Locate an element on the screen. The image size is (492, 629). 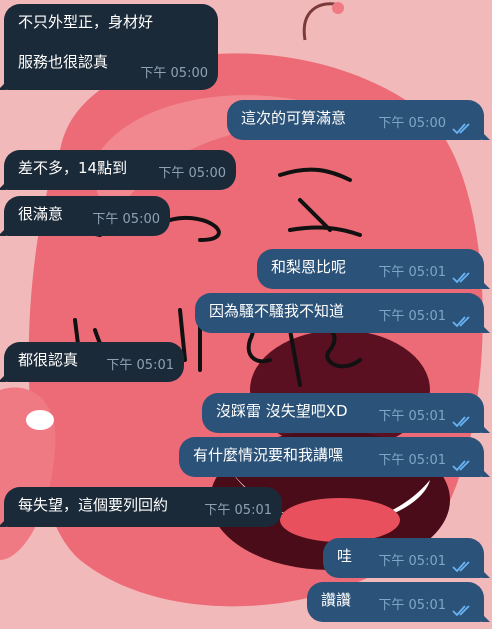
outgoing-message: 因為騷不騷我不知道 下午 05:01 is located at coordinates (342, 313).